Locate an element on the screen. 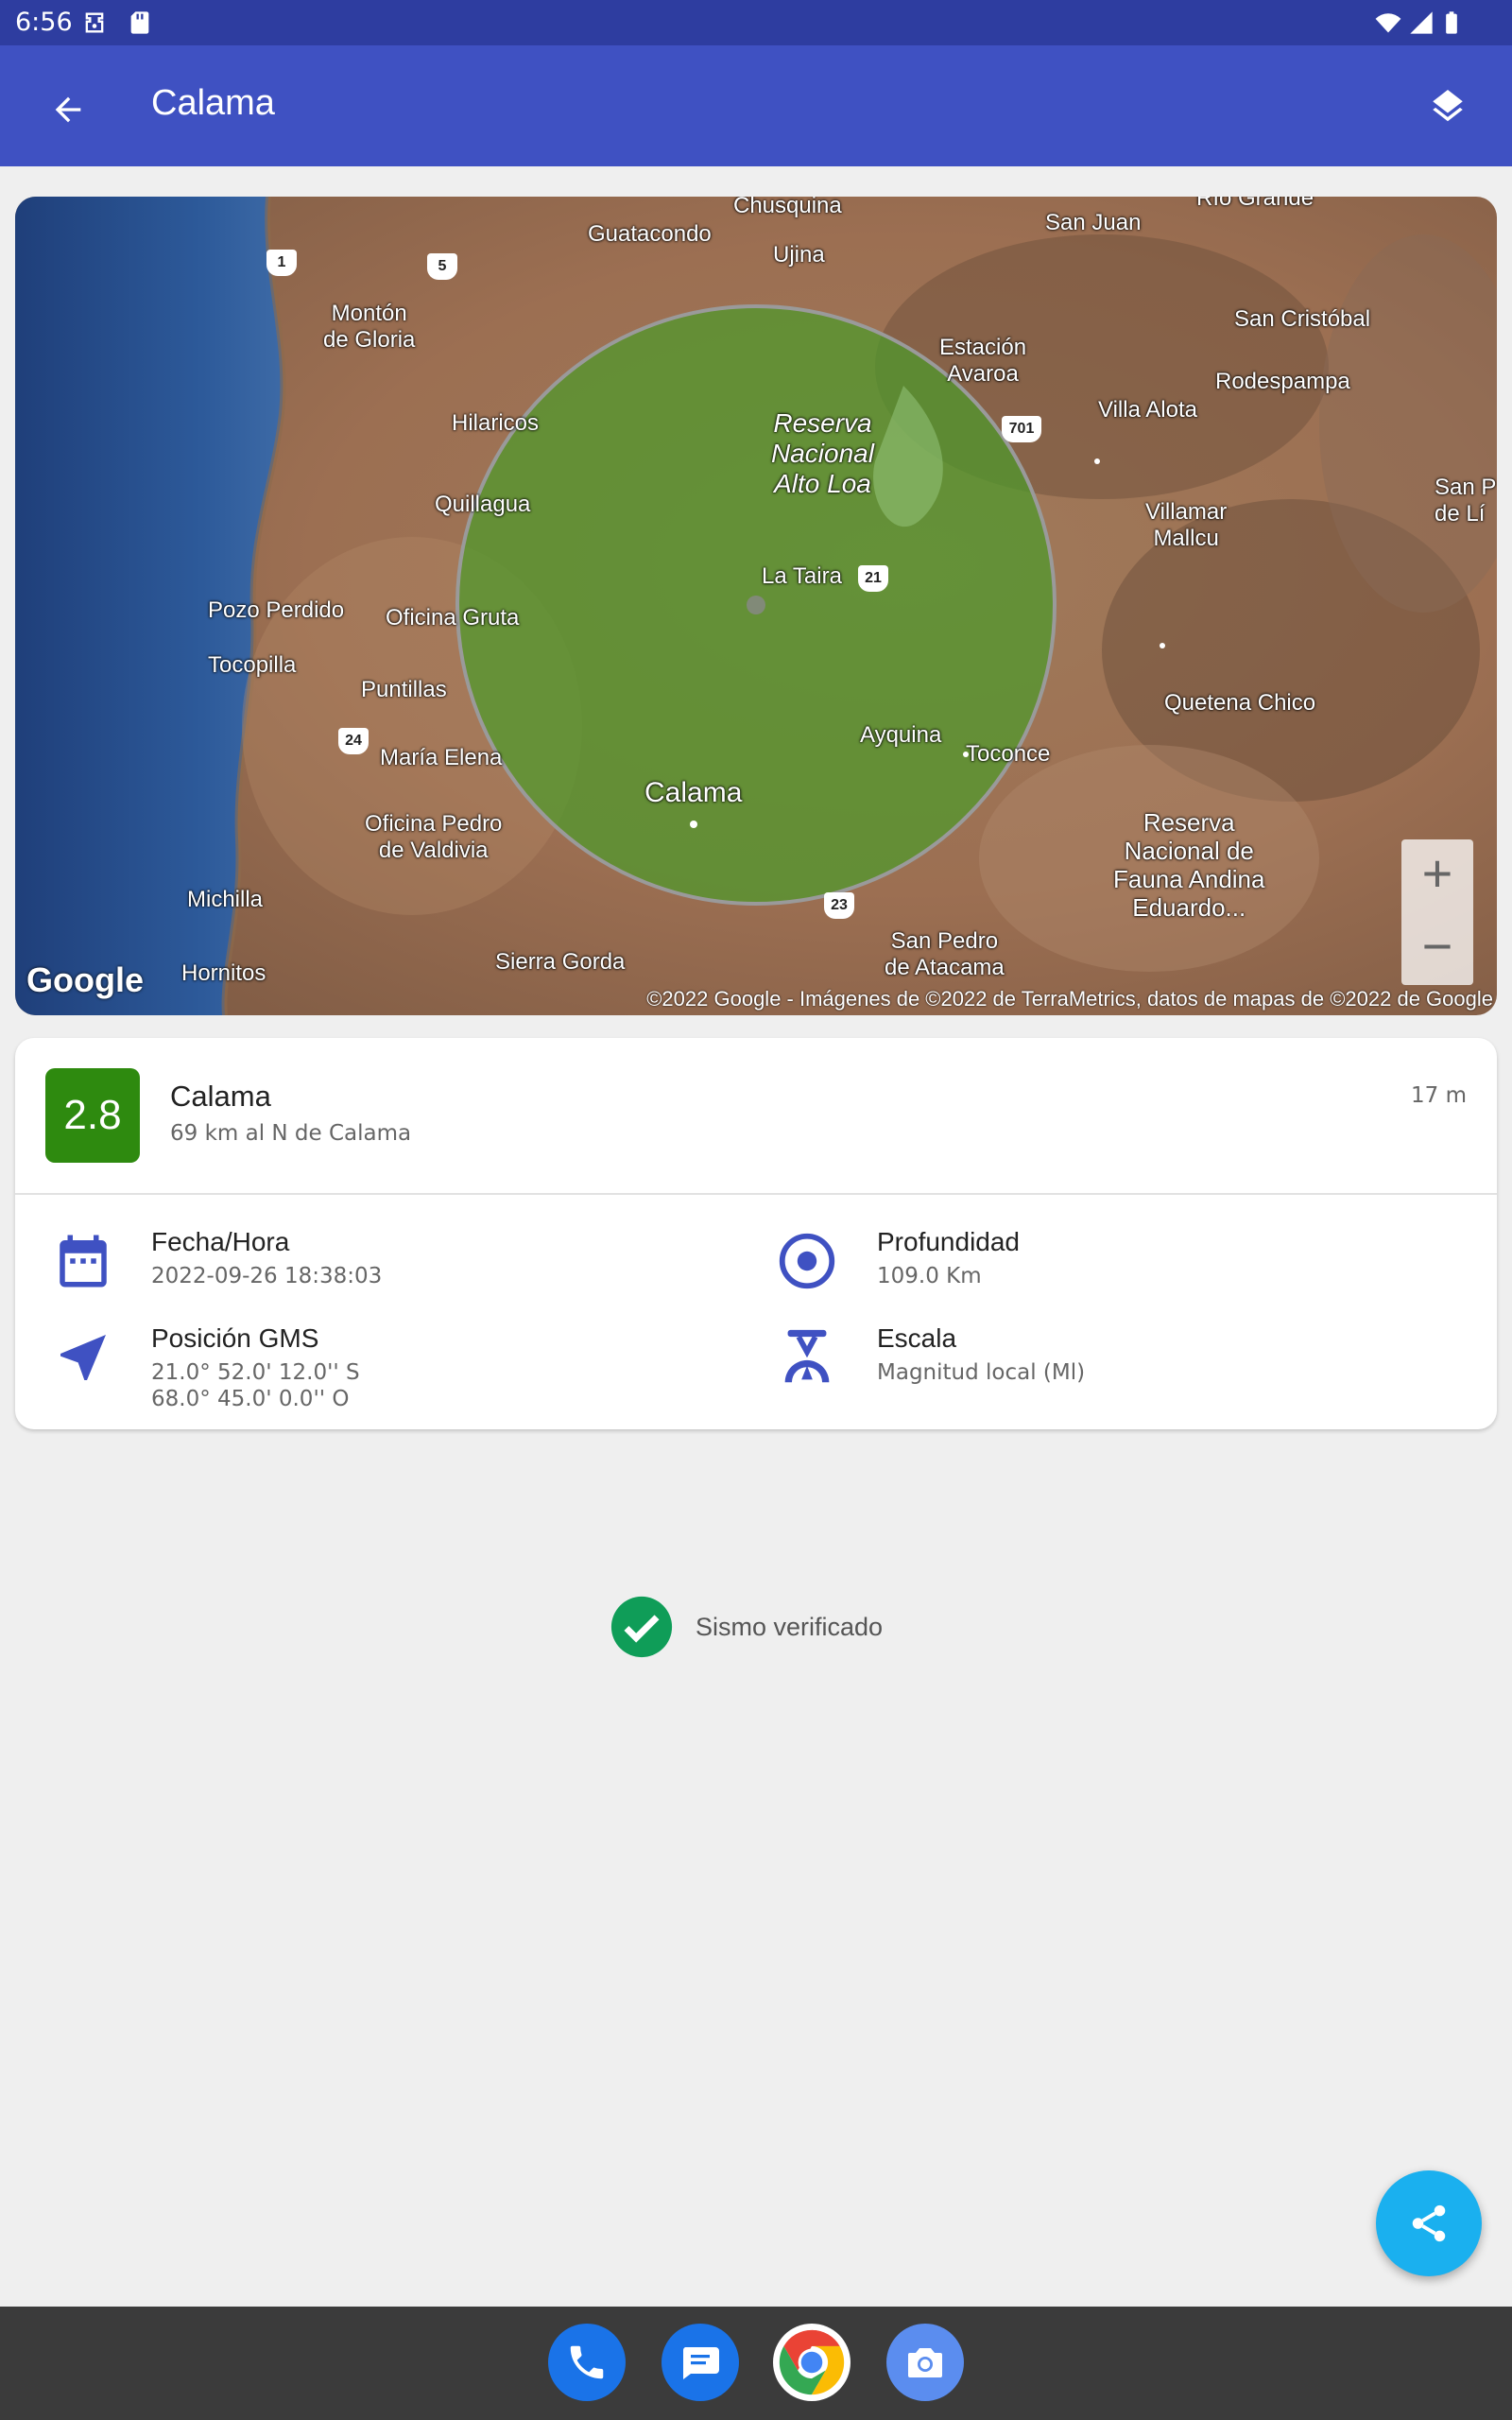 The width and height of the screenshot is (1512, 2420). wifi-icon is located at coordinates (1388, 23).